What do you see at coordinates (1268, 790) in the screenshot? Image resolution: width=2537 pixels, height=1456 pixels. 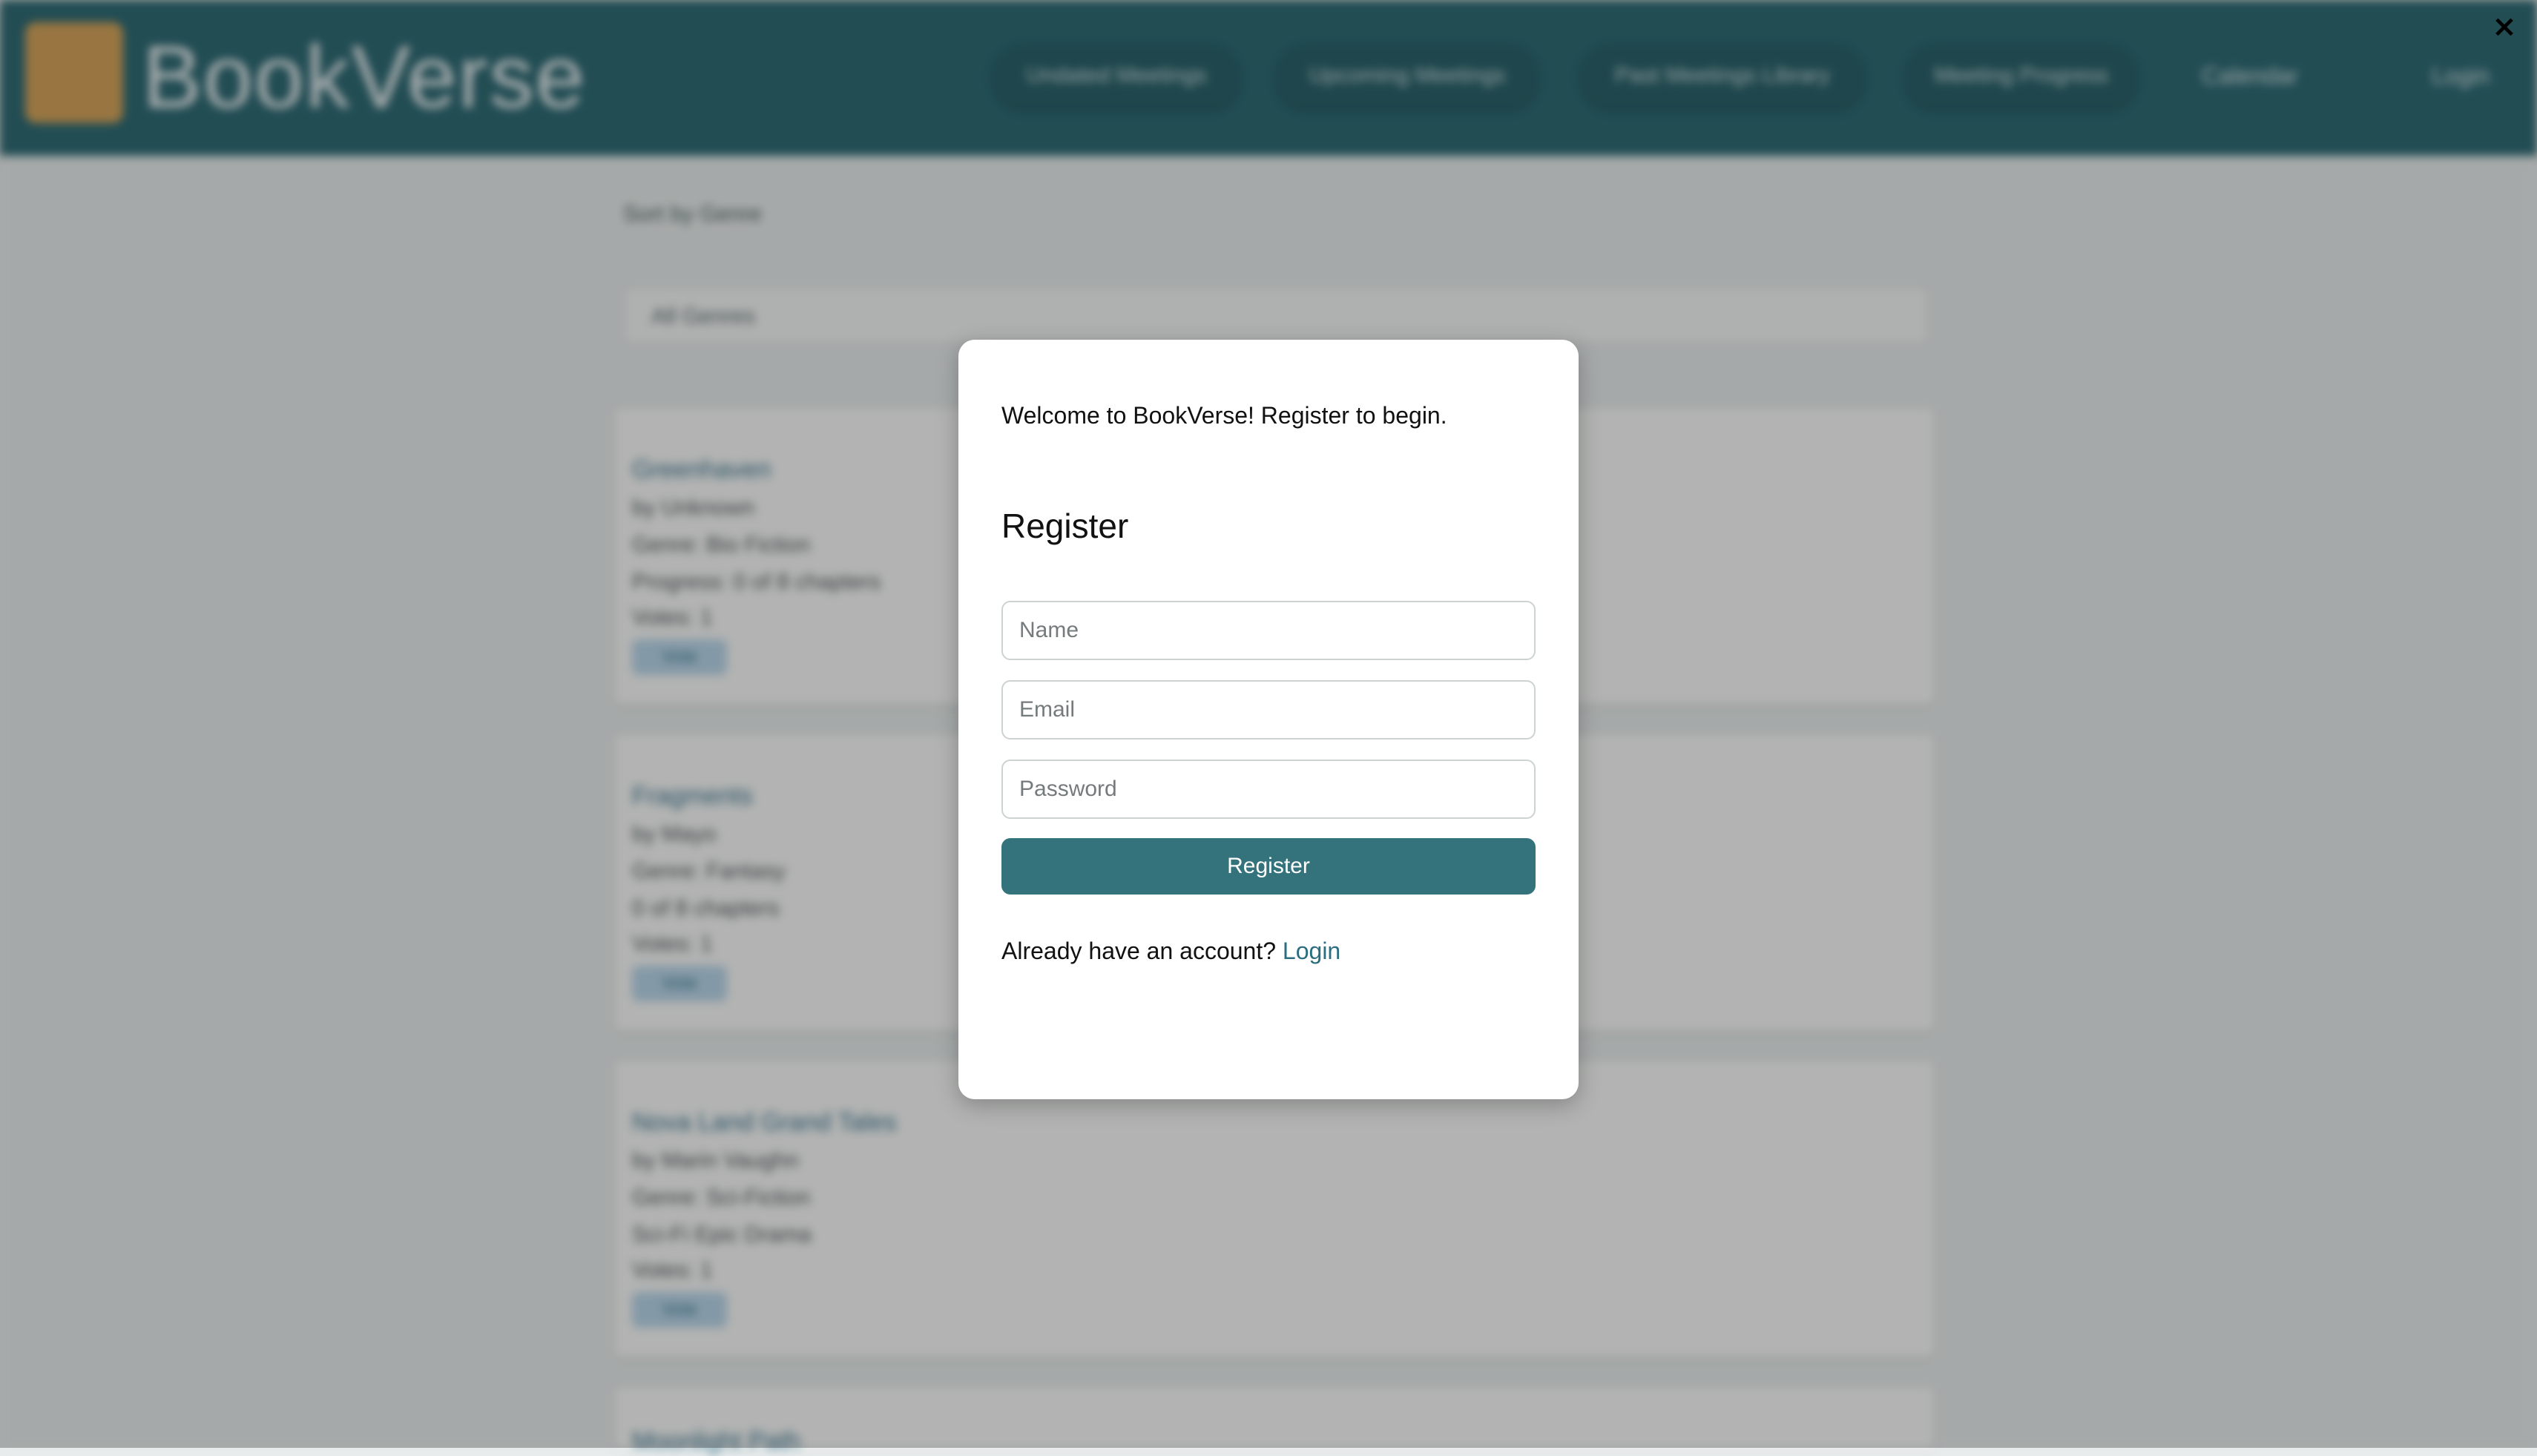 I see `password-input` at bounding box center [1268, 790].